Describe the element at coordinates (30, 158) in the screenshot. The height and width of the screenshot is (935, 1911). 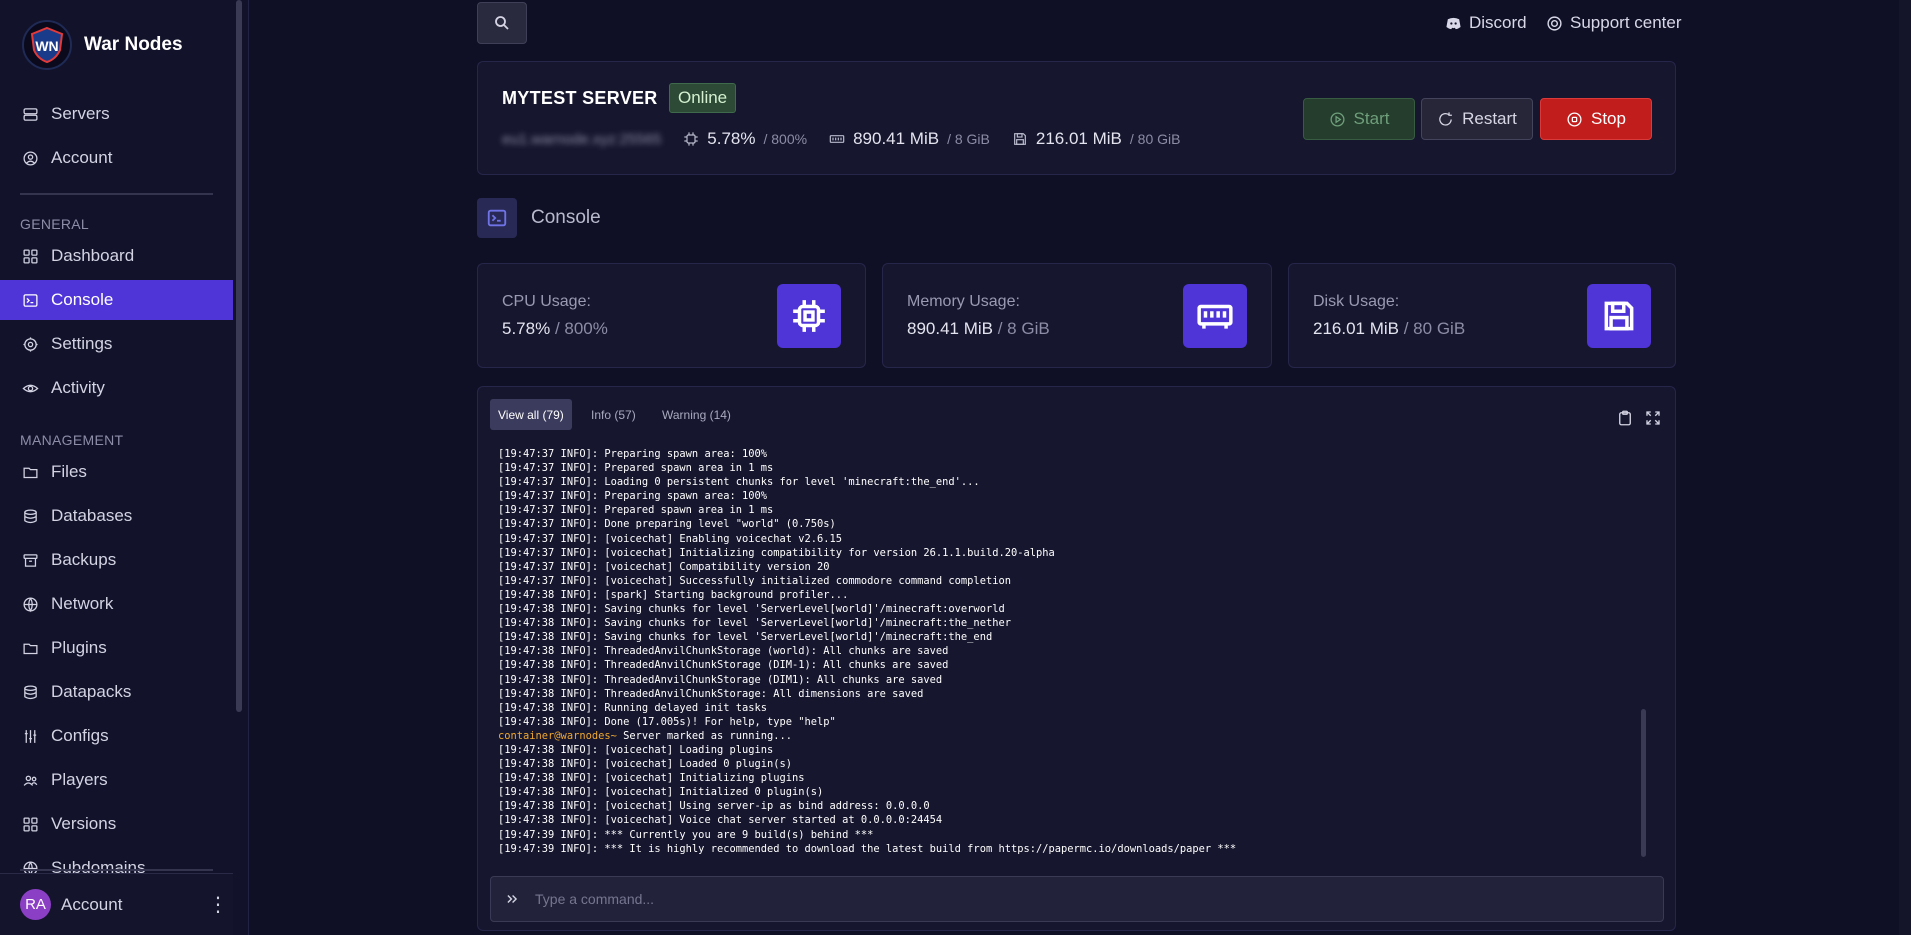
I see `user-circle-icon` at that location.